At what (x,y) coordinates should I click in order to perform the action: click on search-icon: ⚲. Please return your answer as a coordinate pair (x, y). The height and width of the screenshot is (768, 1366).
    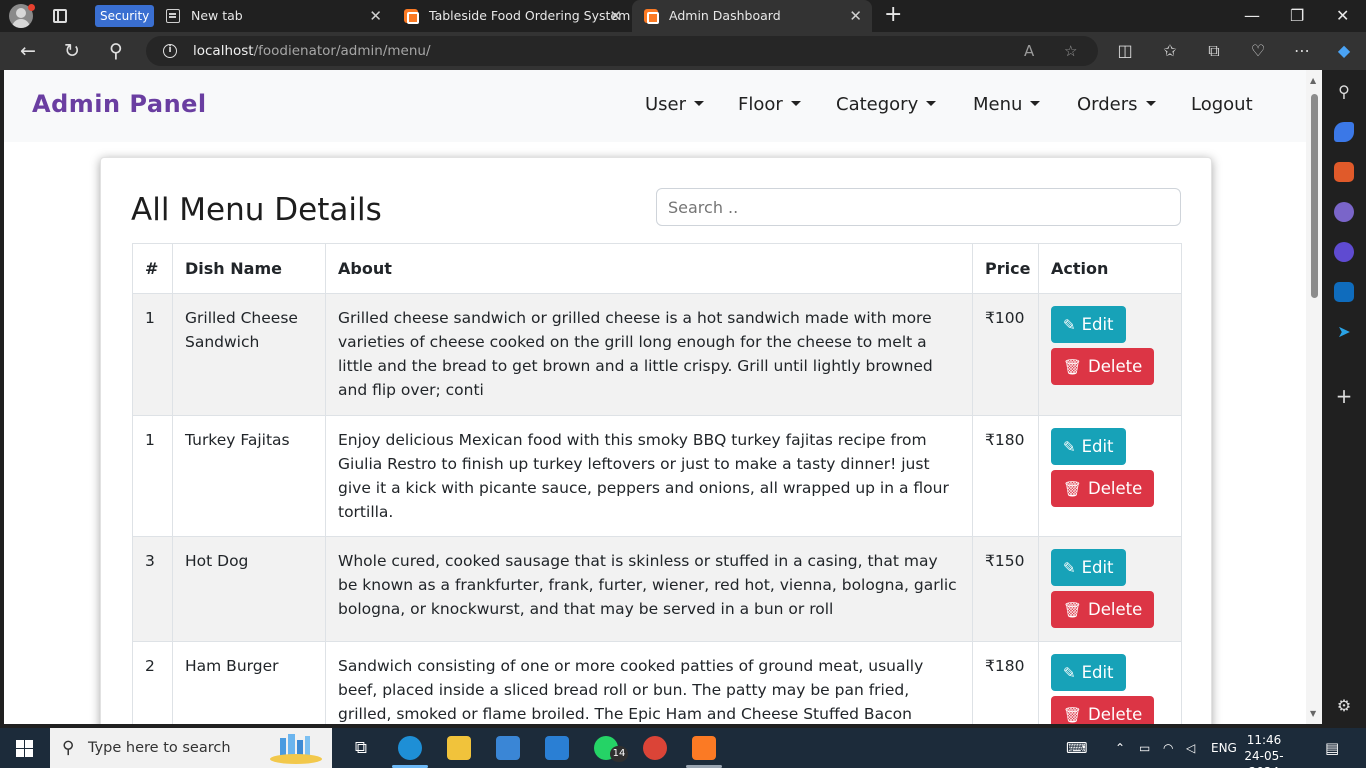
    Looking at the image, I should click on (116, 51).